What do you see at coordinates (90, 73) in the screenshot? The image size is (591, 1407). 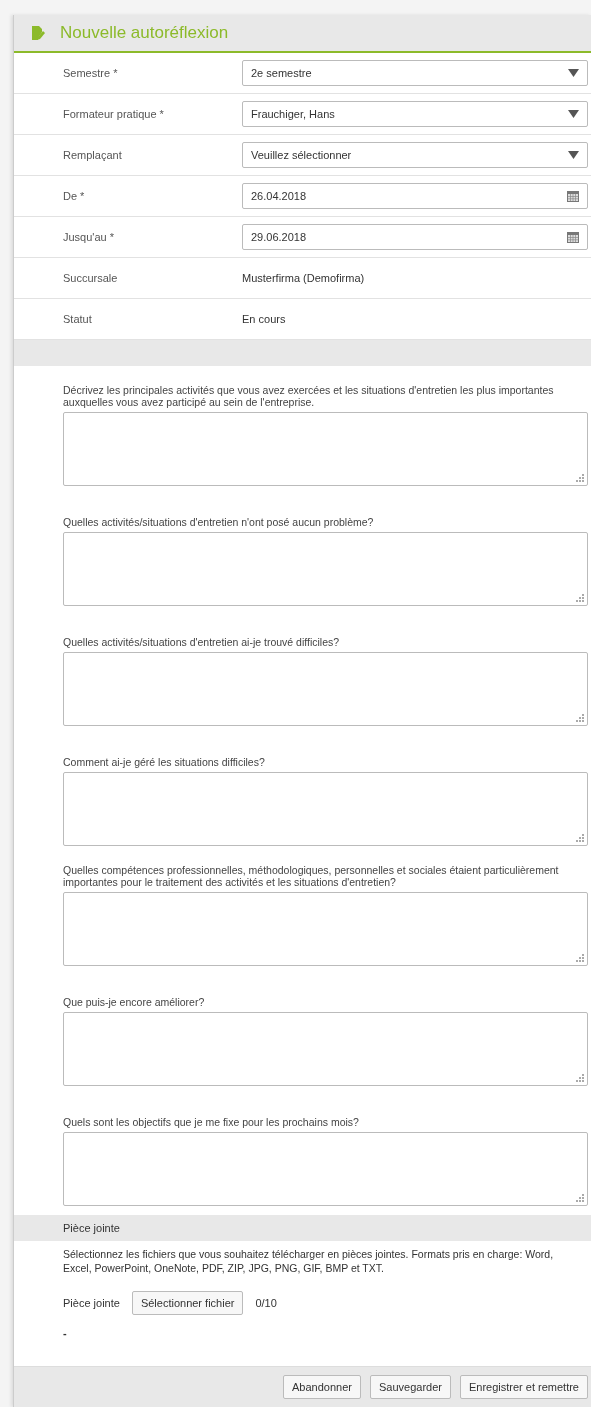 I see `field-label: Semestre *` at bounding box center [90, 73].